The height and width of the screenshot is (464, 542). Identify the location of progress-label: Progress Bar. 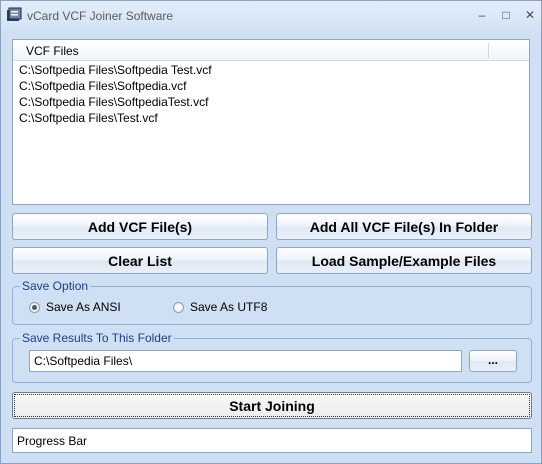
(52, 441).